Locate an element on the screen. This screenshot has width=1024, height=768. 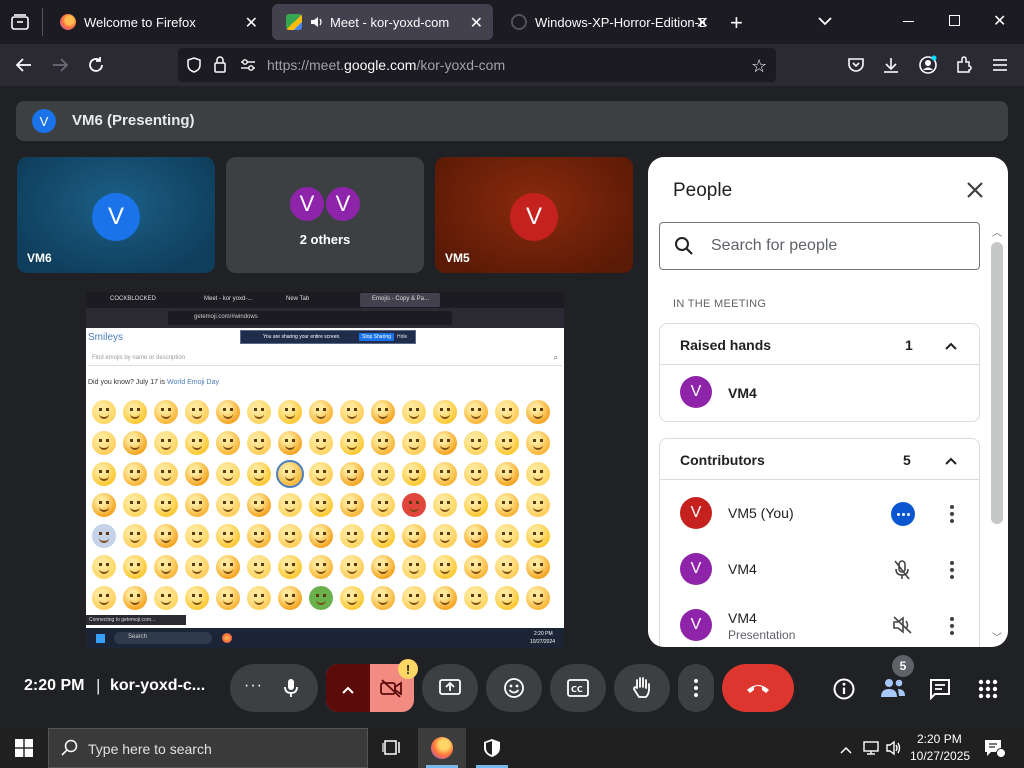
browser-nav-bar: https://meet.google.com/kor-yoxd-com ☆ is located at coordinates (512, 65).